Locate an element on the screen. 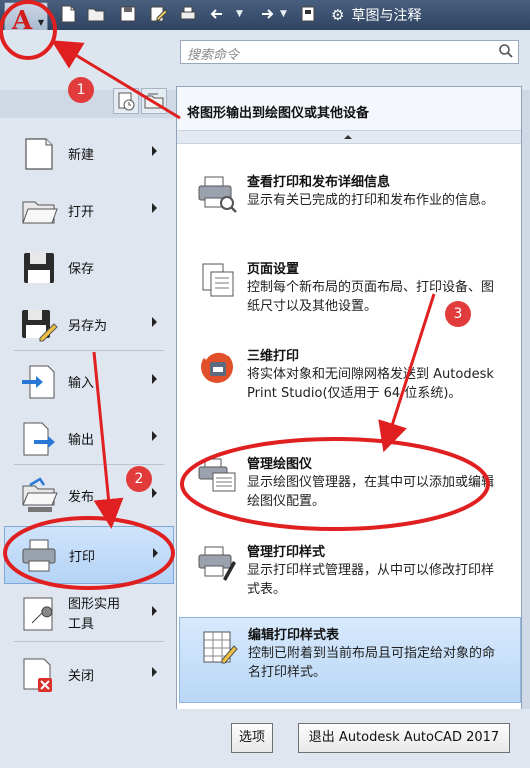 The image size is (530, 768). save-file-icon is located at coordinates (128, 14).